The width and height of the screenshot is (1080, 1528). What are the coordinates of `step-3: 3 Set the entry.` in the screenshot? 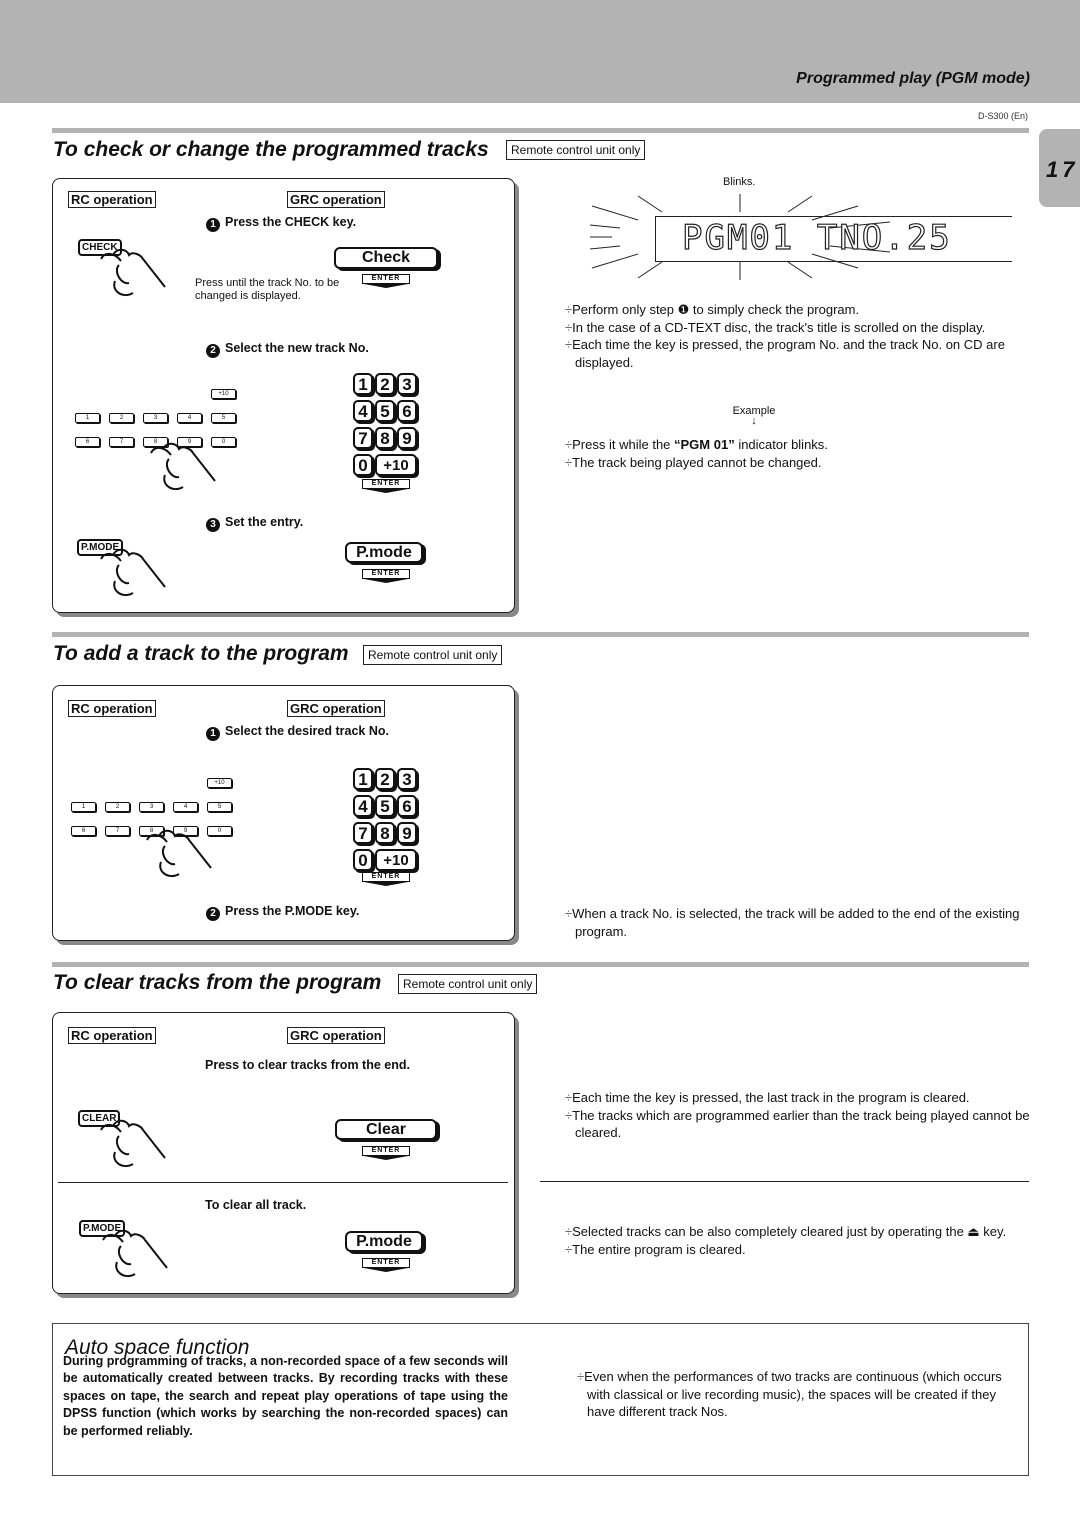 It's located at (254, 523).